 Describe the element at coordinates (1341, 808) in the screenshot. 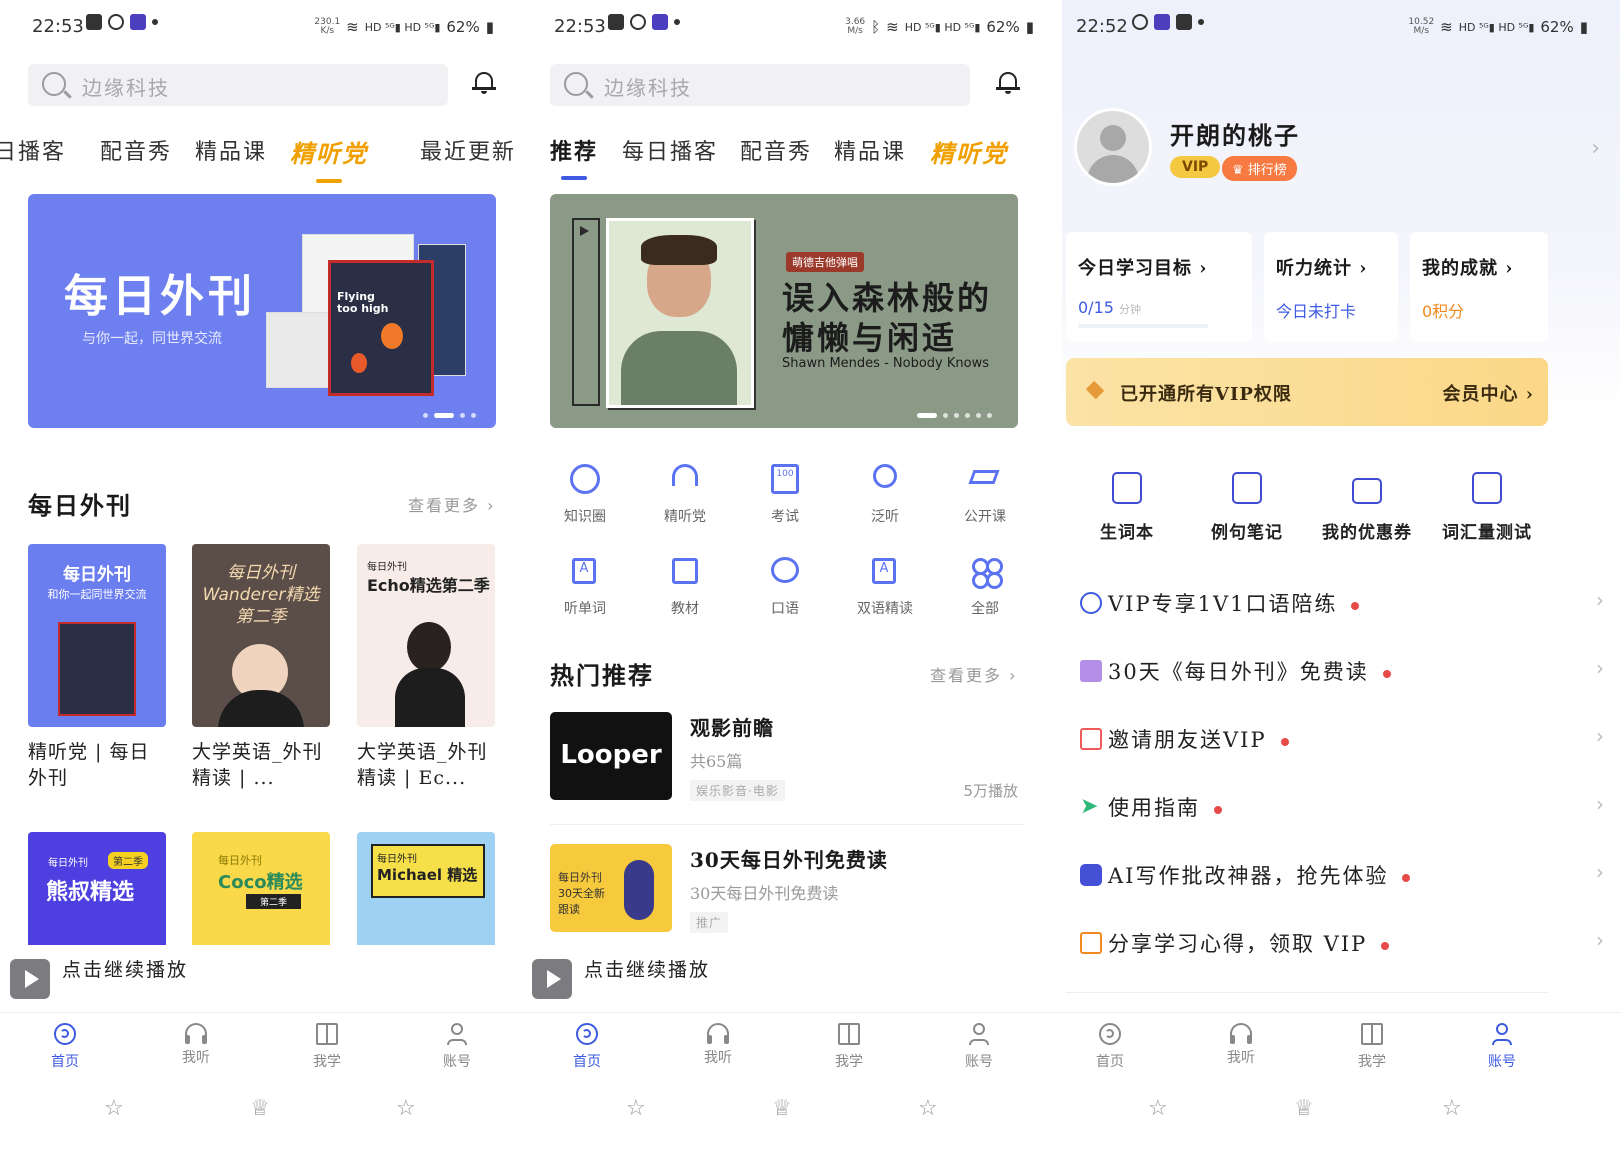

I see `menu-item-guide: ➤ 使用指南 ›` at that location.